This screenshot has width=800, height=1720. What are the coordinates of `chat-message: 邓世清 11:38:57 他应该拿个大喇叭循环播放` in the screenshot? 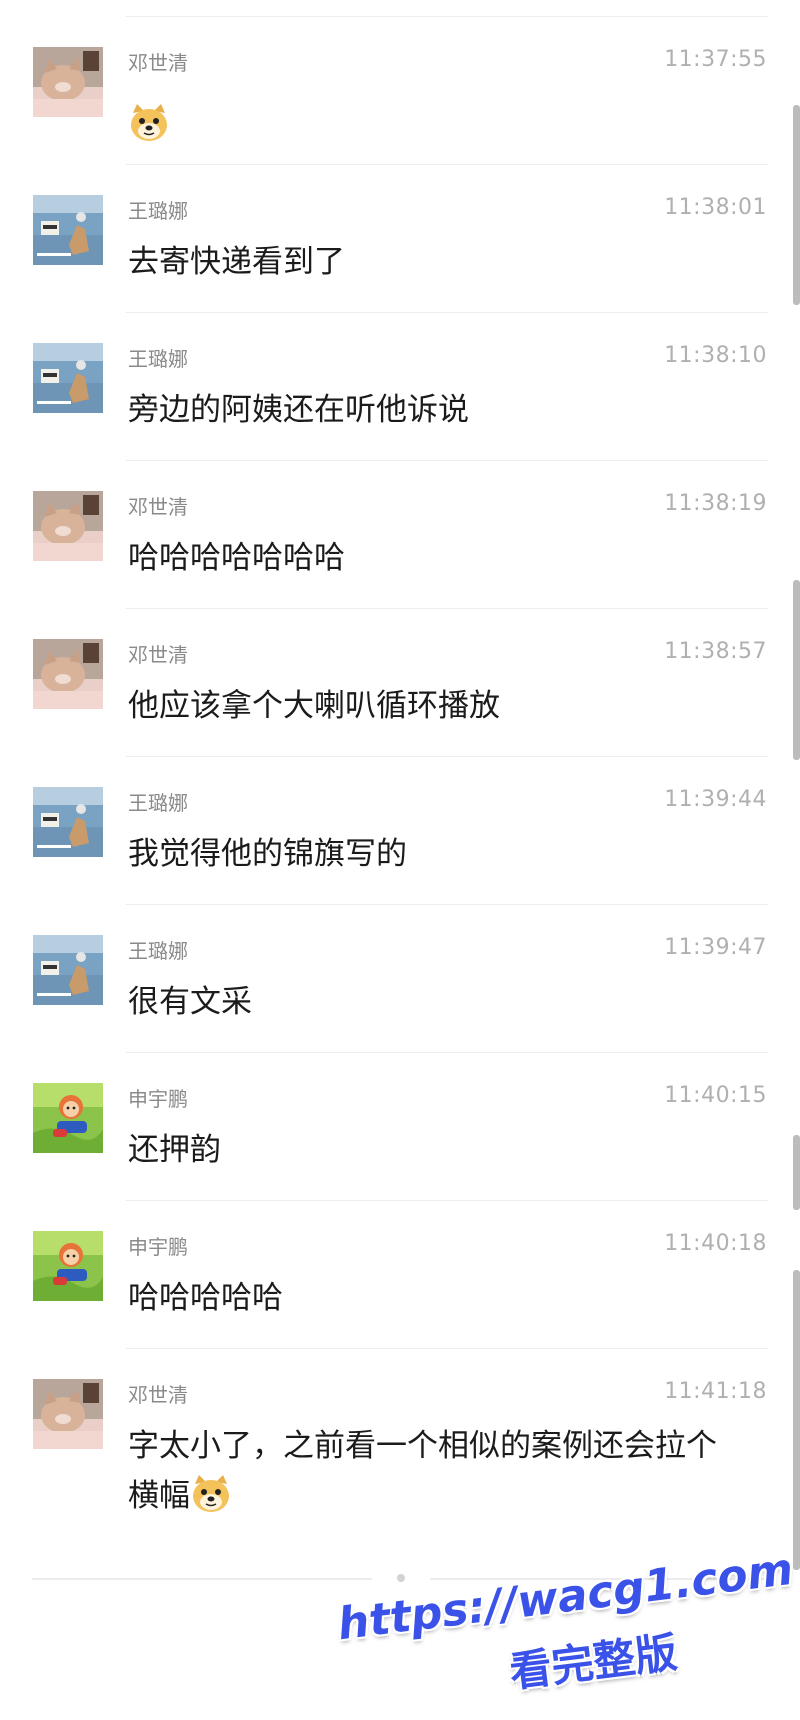 It's located at (400, 683).